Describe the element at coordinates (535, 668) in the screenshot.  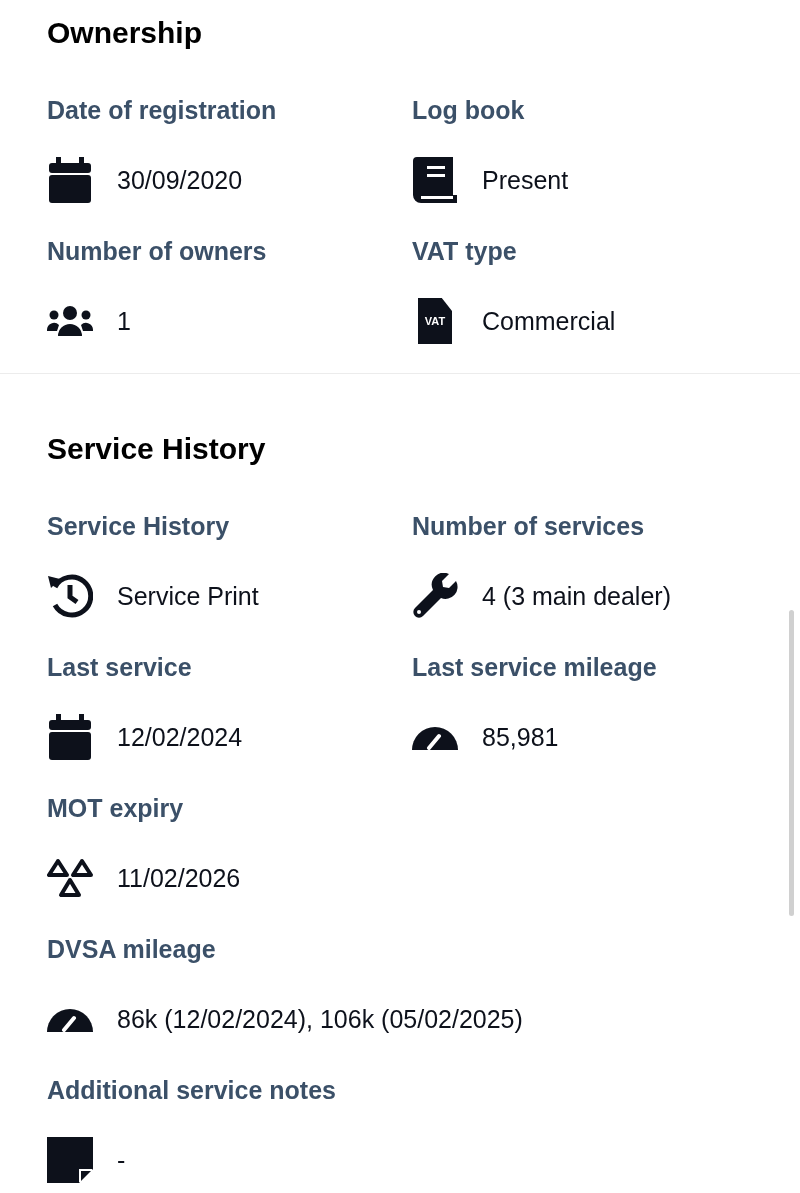
I see `field-label: Last service mileage` at that location.